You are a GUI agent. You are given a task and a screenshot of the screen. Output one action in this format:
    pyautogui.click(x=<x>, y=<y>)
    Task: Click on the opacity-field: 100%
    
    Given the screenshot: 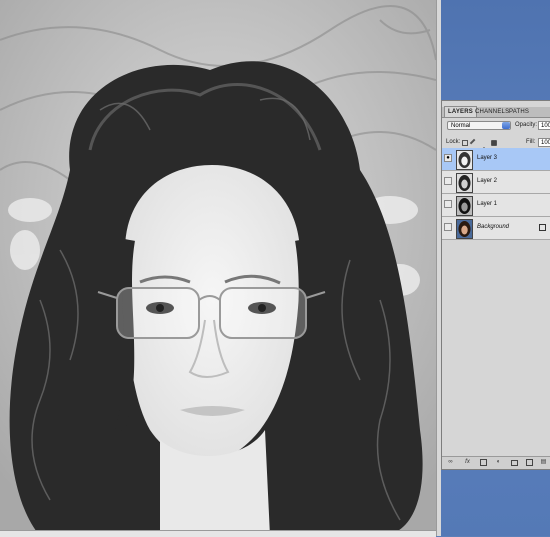 What is the action you would take?
    pyautogui.click(x=544, y=125)
    